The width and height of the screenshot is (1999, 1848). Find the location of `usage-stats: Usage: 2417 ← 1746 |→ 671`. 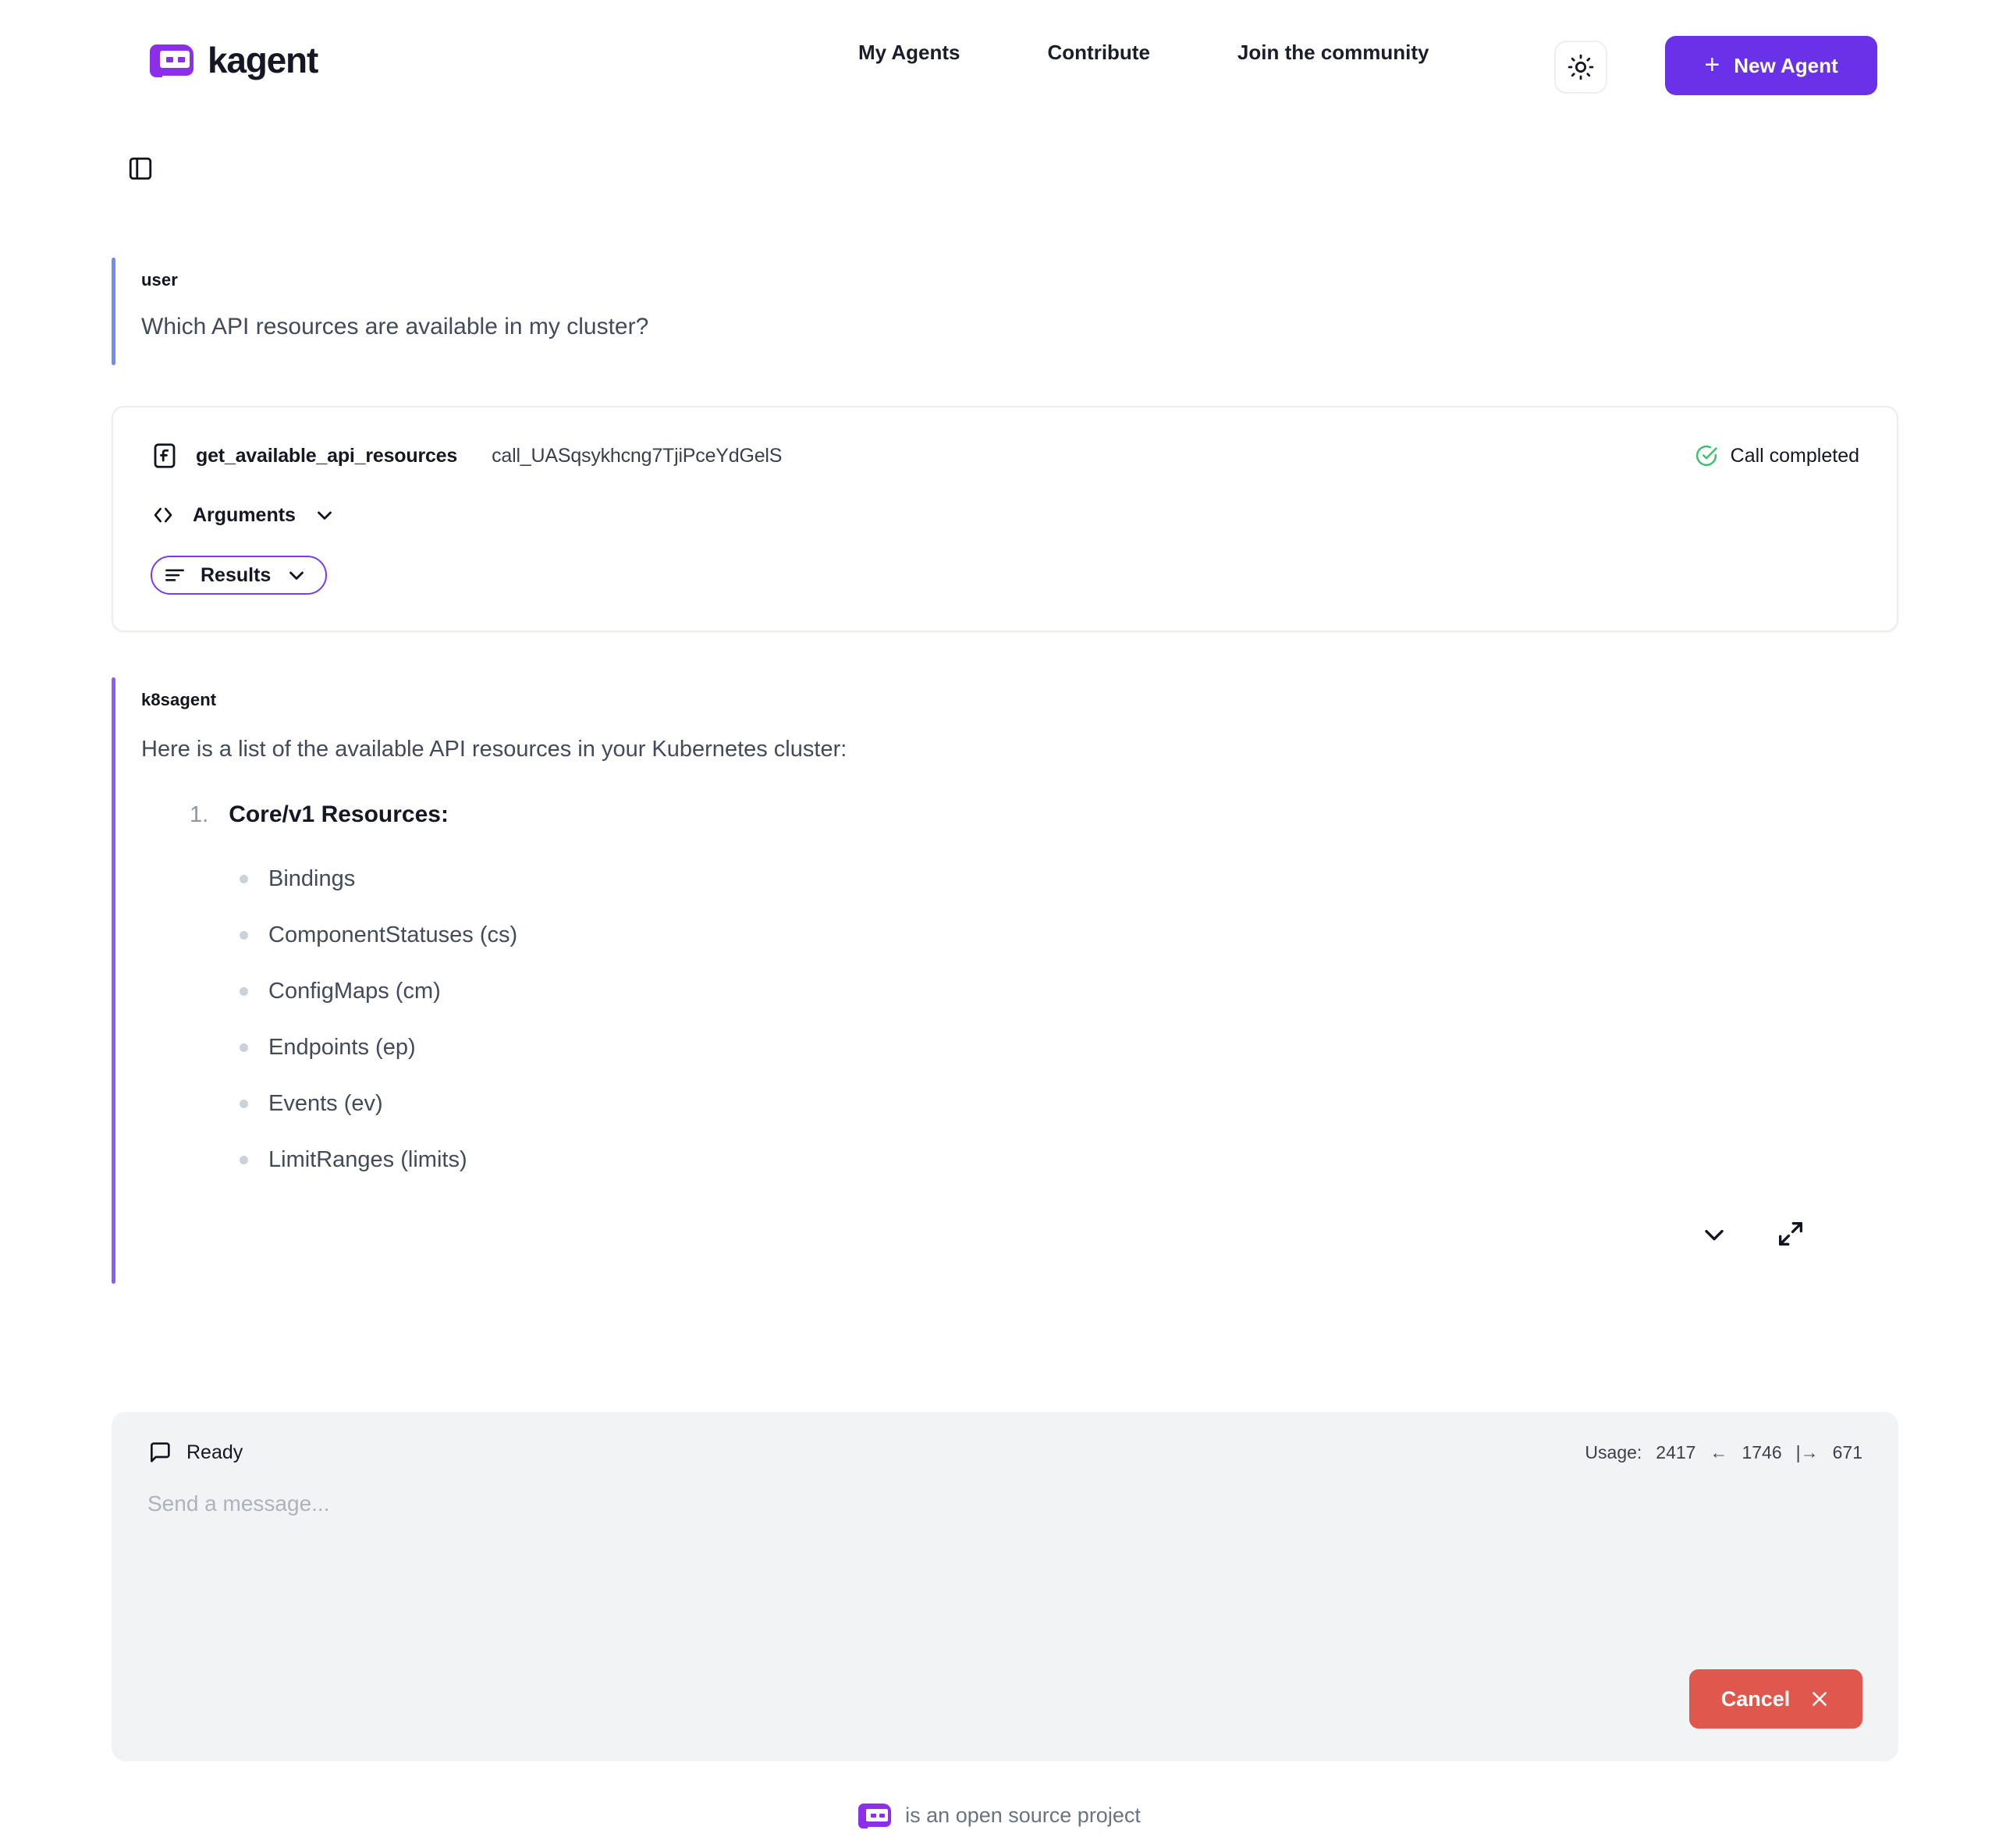

usage-stats: Usage: 2417 ← 1746 |→ 671 is located at coordinates (1723, 1452).